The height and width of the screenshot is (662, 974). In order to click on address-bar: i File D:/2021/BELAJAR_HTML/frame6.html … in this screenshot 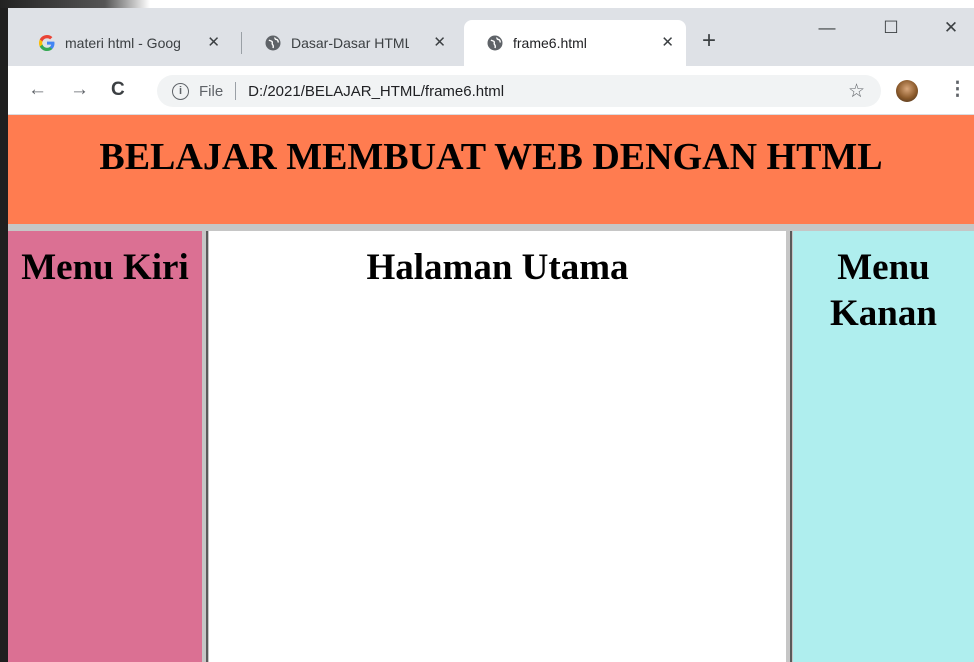, I will do `click(519, 91)`.